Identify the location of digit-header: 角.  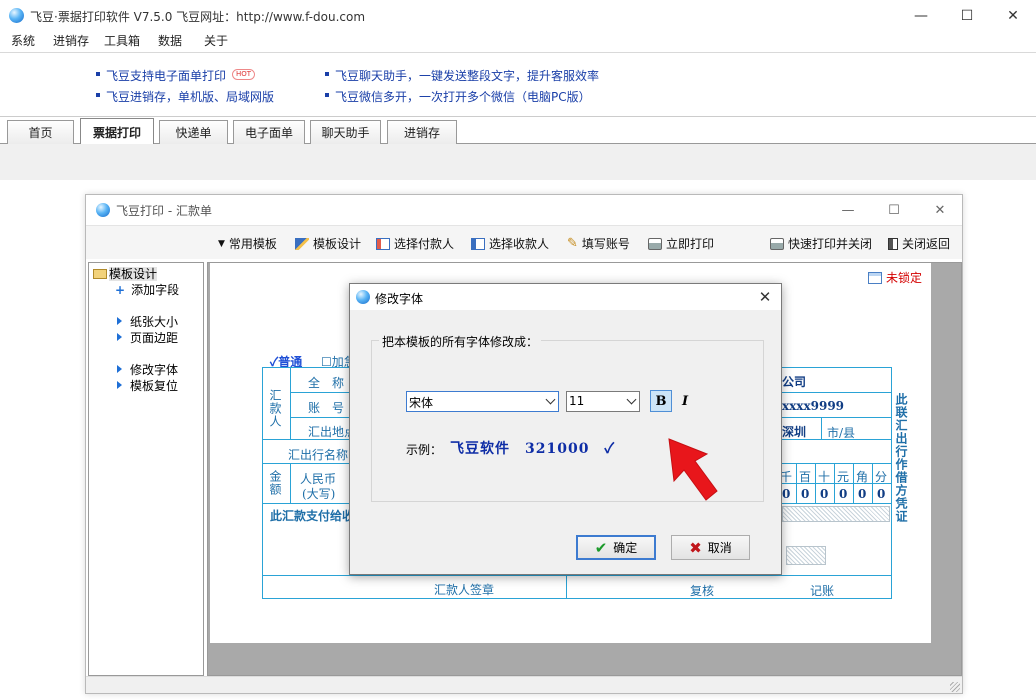
(862, 477).